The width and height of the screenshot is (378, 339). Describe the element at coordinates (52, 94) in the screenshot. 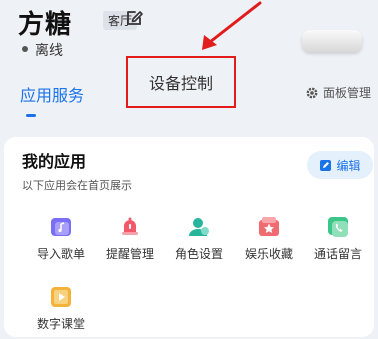

I see `tab-apps: 应用服务` at that location.